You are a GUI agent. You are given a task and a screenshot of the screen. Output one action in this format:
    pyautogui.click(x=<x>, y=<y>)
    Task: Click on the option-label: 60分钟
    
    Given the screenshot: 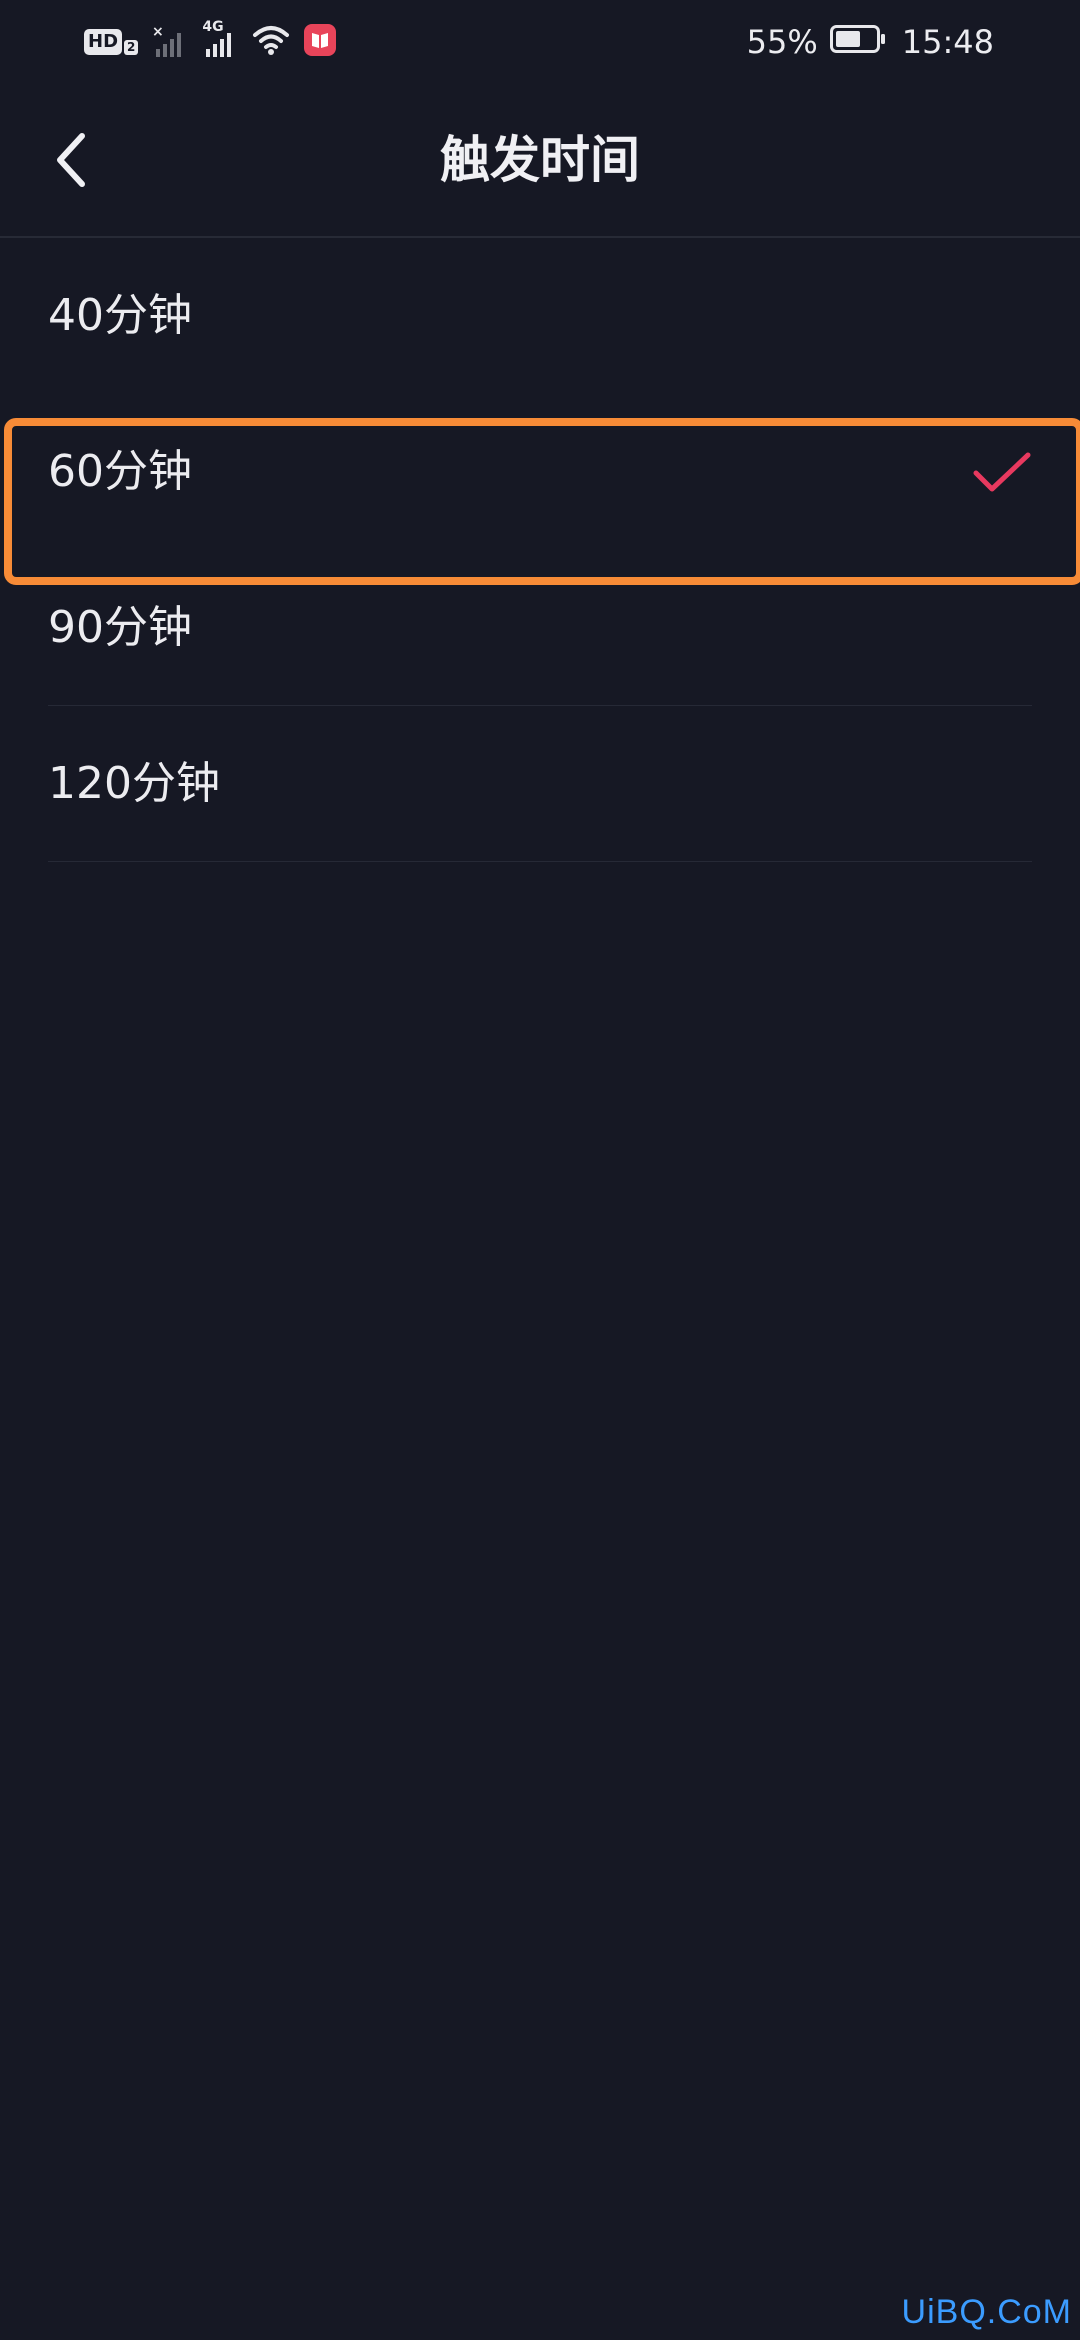 What is the action you would take?
    pyautogui.click(x=120, y=471)
    